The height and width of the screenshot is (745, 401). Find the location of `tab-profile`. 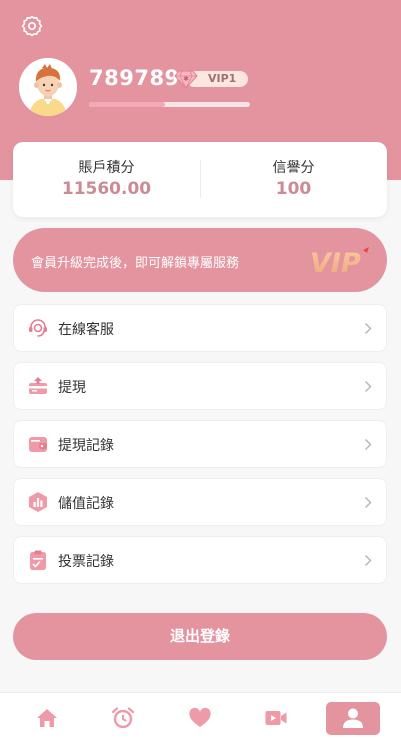

tab-profile is located at coordinates (353, 718).